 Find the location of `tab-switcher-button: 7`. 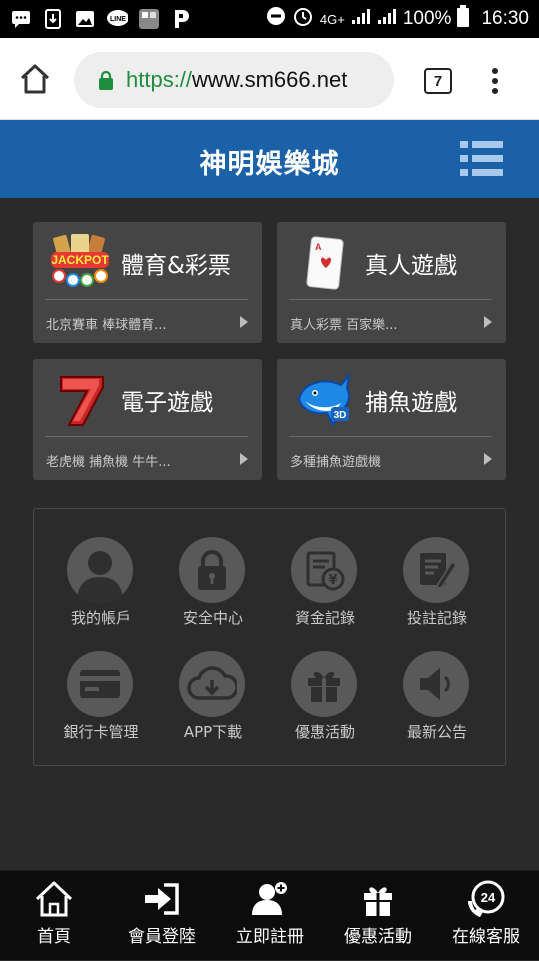

tab-switcher-button: 7 is located at coordinates (438, 81).